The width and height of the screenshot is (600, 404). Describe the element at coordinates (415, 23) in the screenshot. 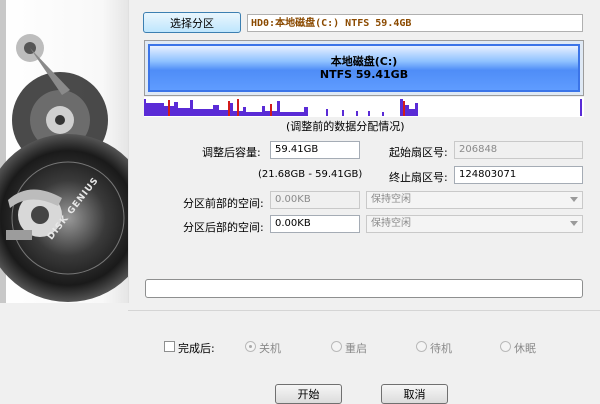

I see `selected-disk-label: HD0:本地磁盘(C:) NTFS 59.4GB` at that location.